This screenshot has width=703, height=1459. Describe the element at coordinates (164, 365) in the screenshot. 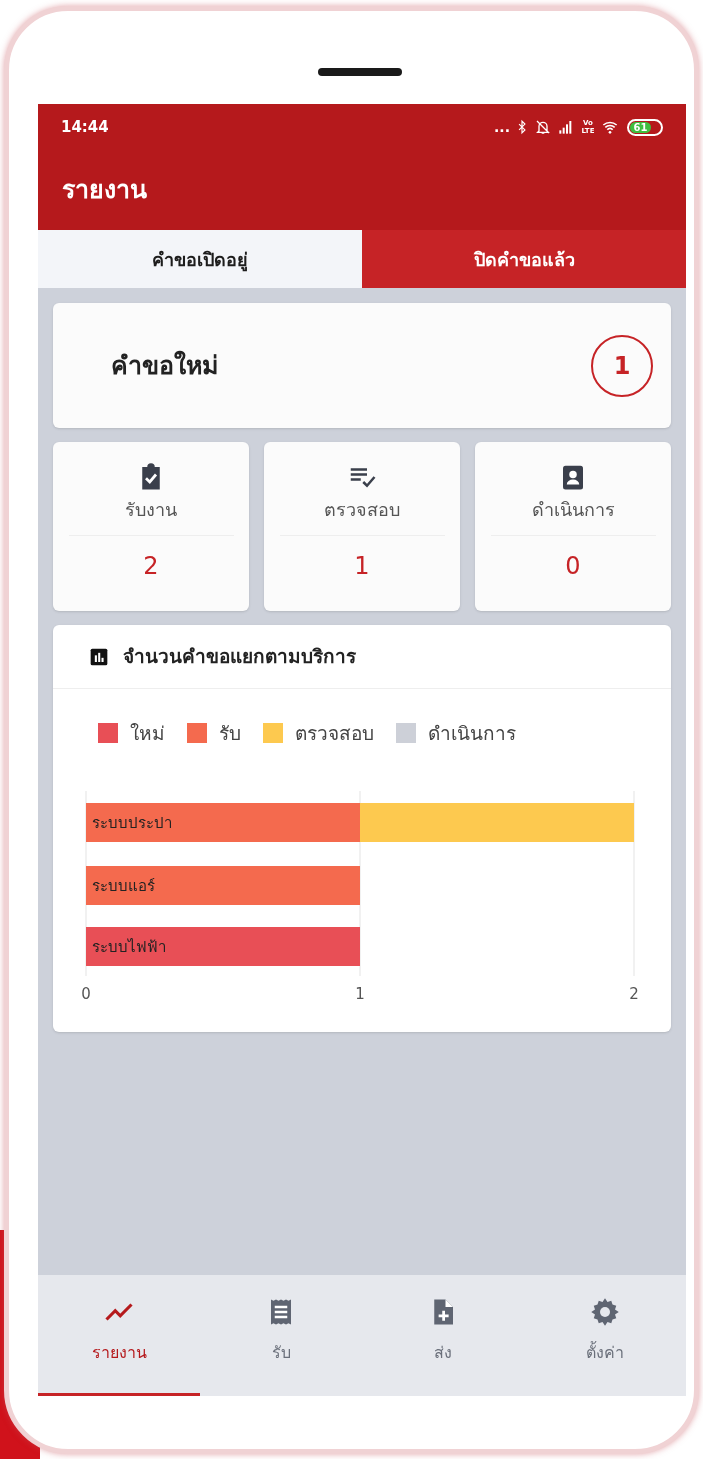

I see `new-requests-label: คำขอใหม่` at that location.